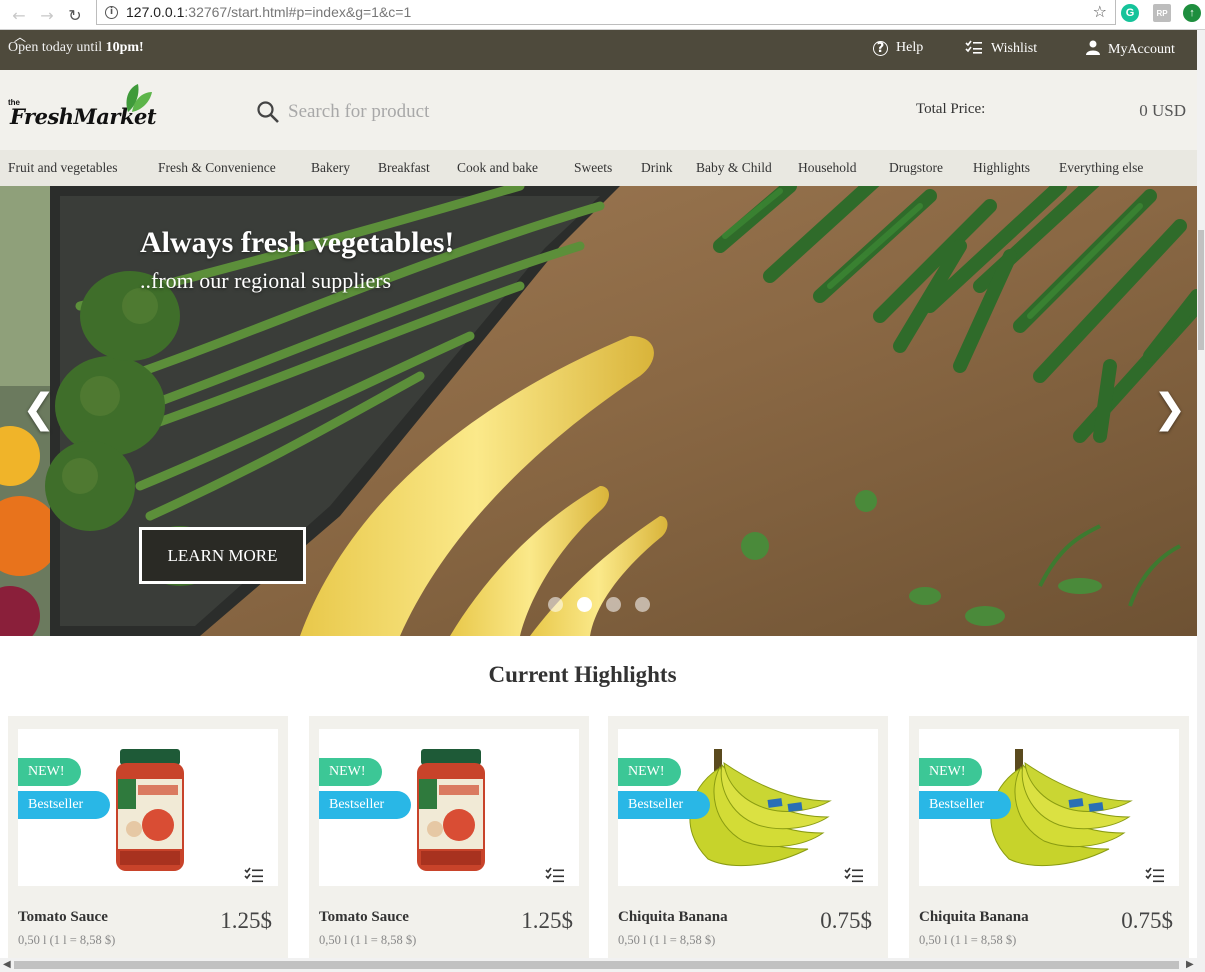 This screenshot has height=972, width=1205. Describe the element at coordinates (1162, 110) in the screenshot. I see `total-price-value: 0 USD` at that location.